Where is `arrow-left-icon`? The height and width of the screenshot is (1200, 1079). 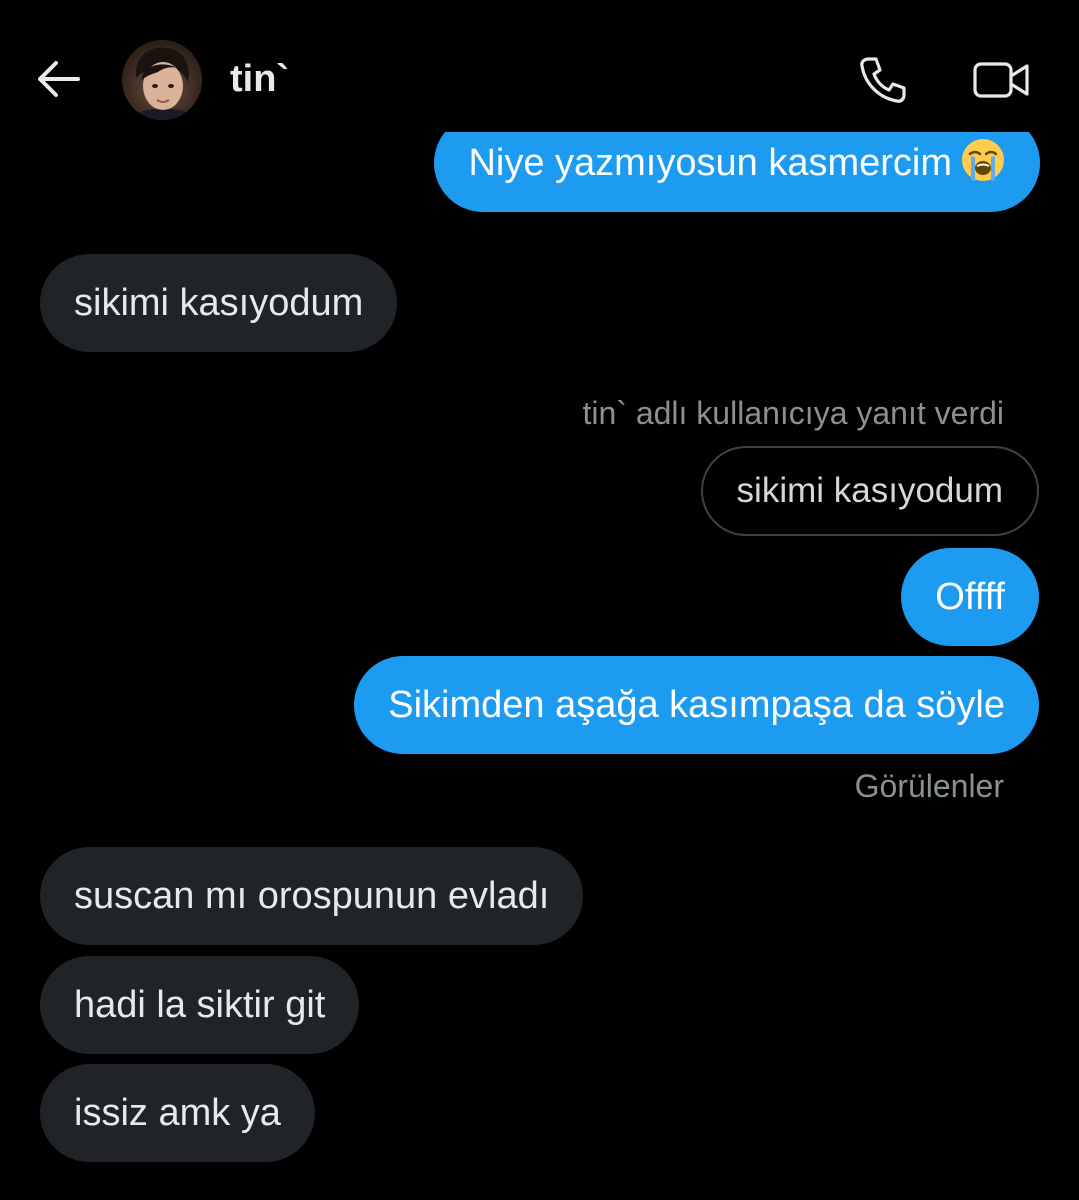
arrow-left-icon is located at coordinates (59, 79).